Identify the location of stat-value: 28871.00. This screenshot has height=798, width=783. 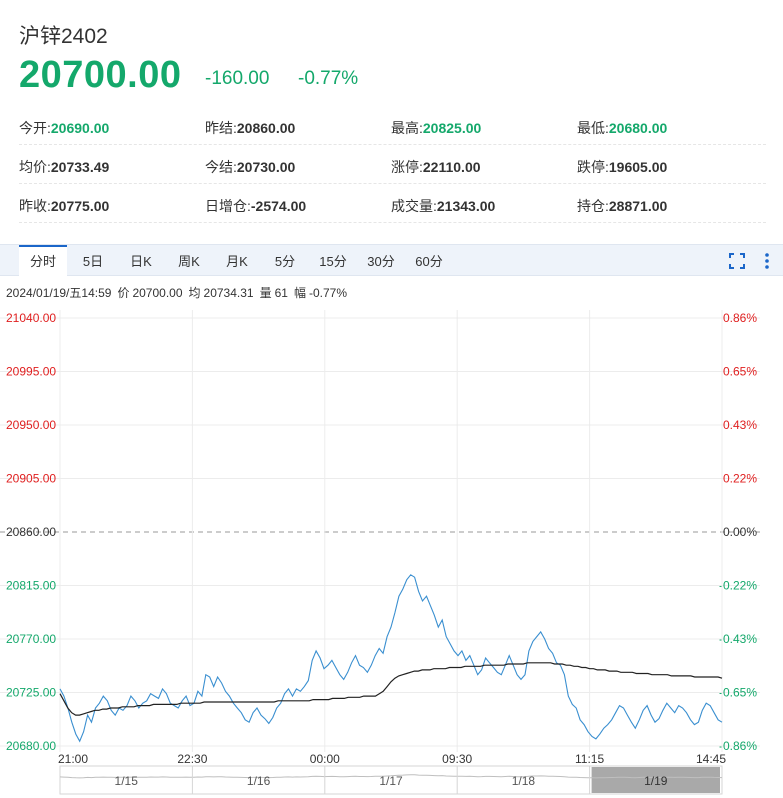
(638, 206).